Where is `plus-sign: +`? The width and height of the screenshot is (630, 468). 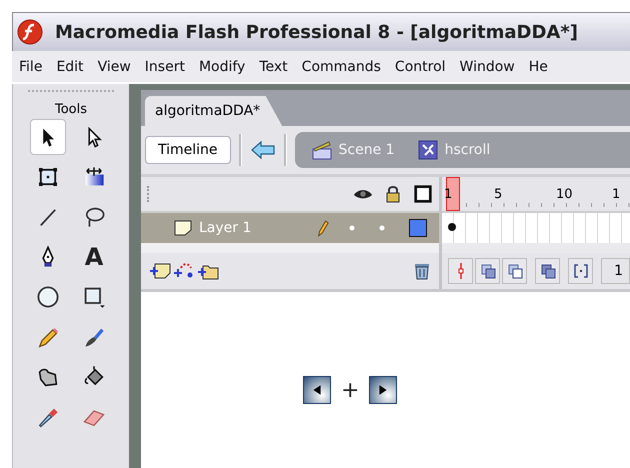 plus-sign: + is located at coordinates (350, 390).